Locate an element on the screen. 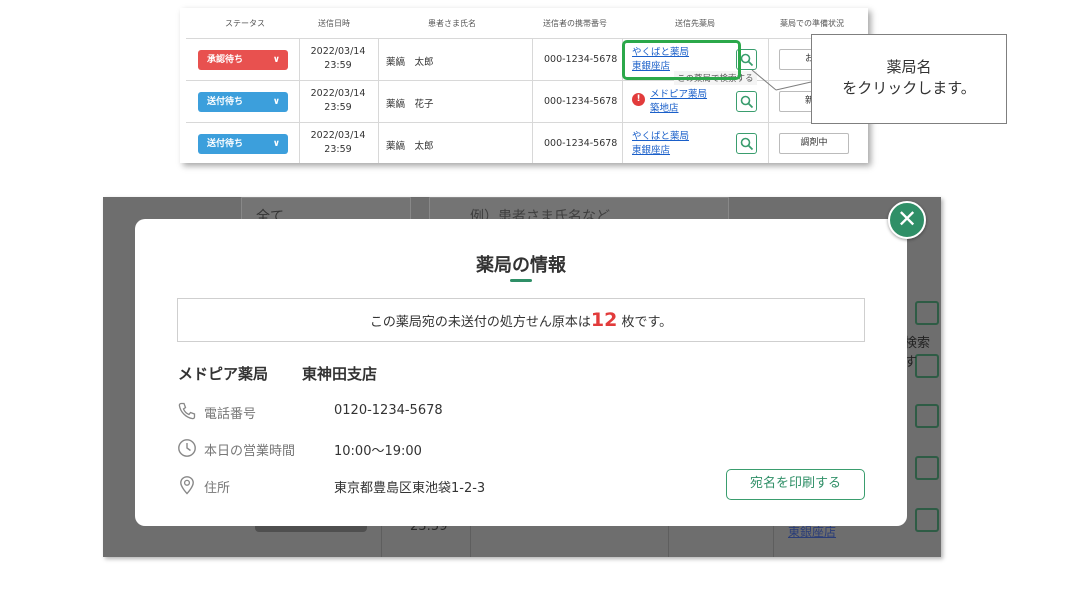 The height and width of the screenshot is (594, 1073). hours-row: 本日の営業時間 10:00〜19:00 is located at coordinates (477, 449).